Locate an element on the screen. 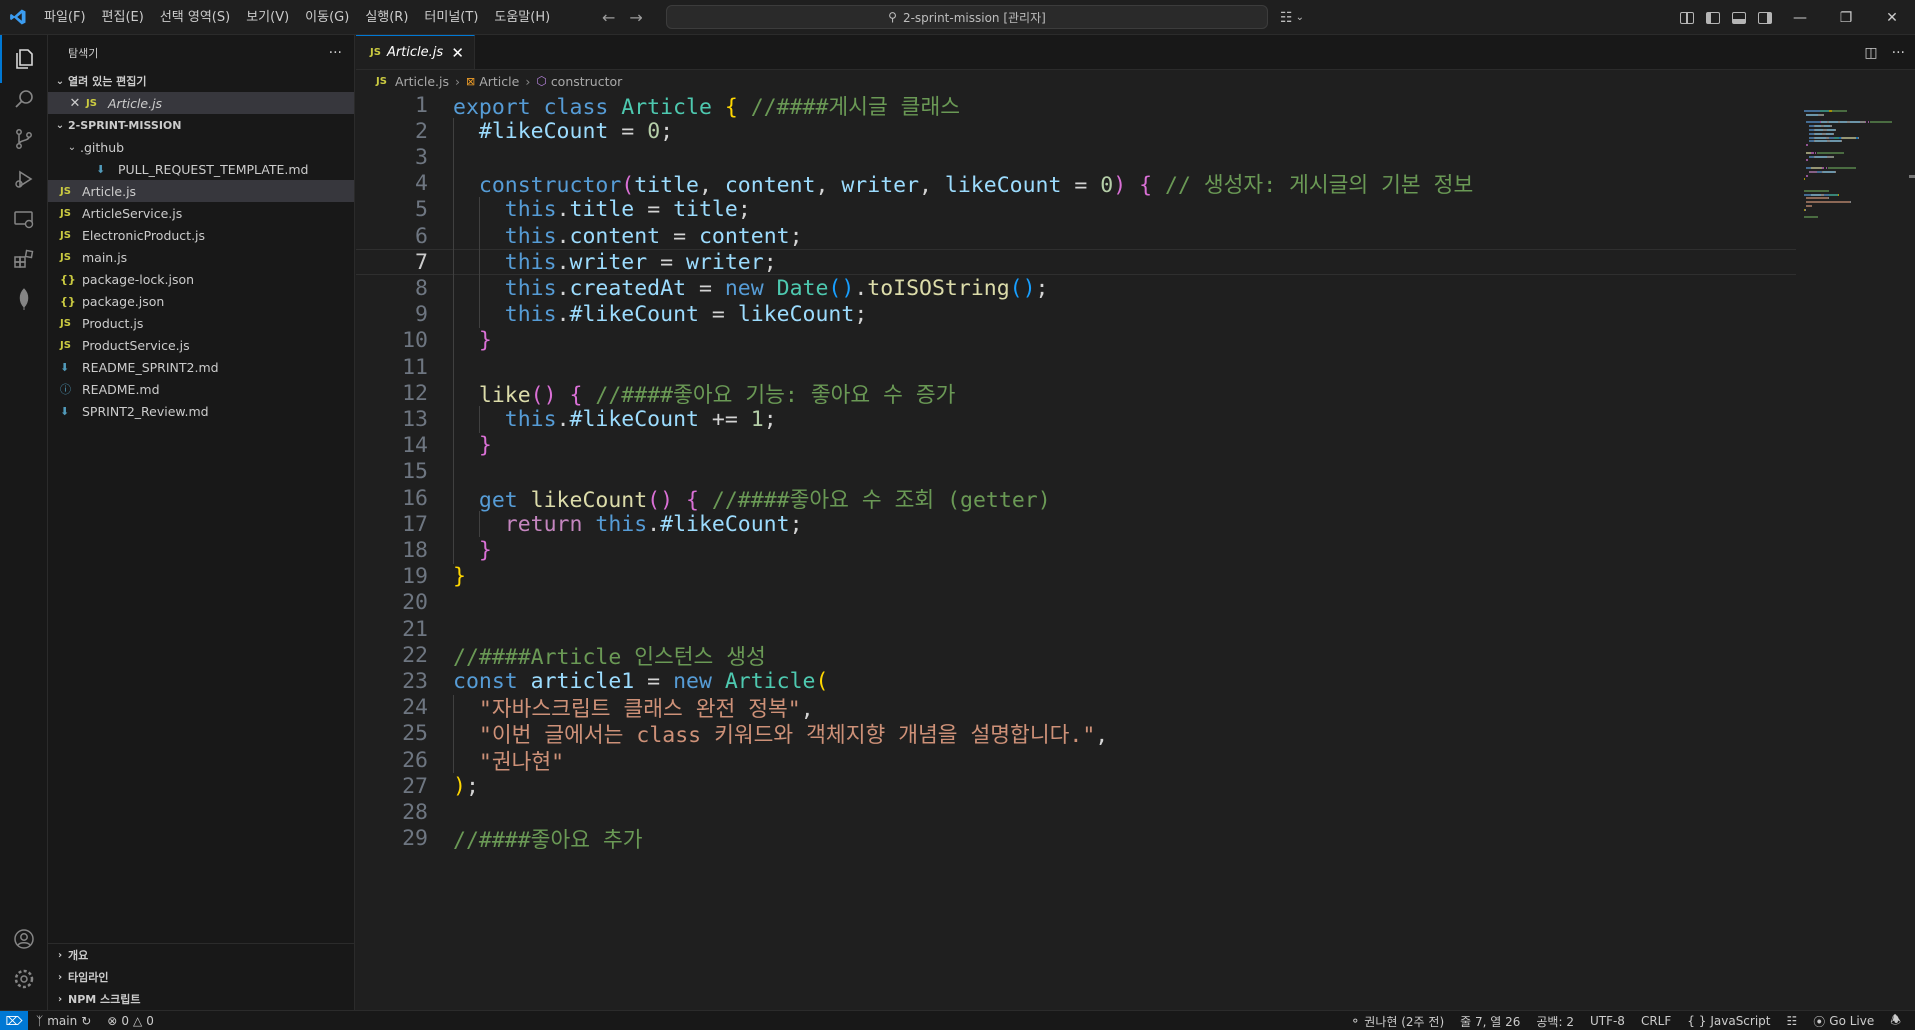  outline-section: › 개요 is located at coordinates (201, 955).